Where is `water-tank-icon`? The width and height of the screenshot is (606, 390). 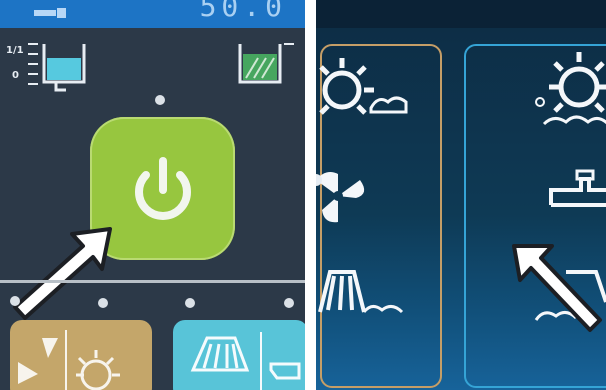
water-tank-icon is located at coordinates (57, 67).